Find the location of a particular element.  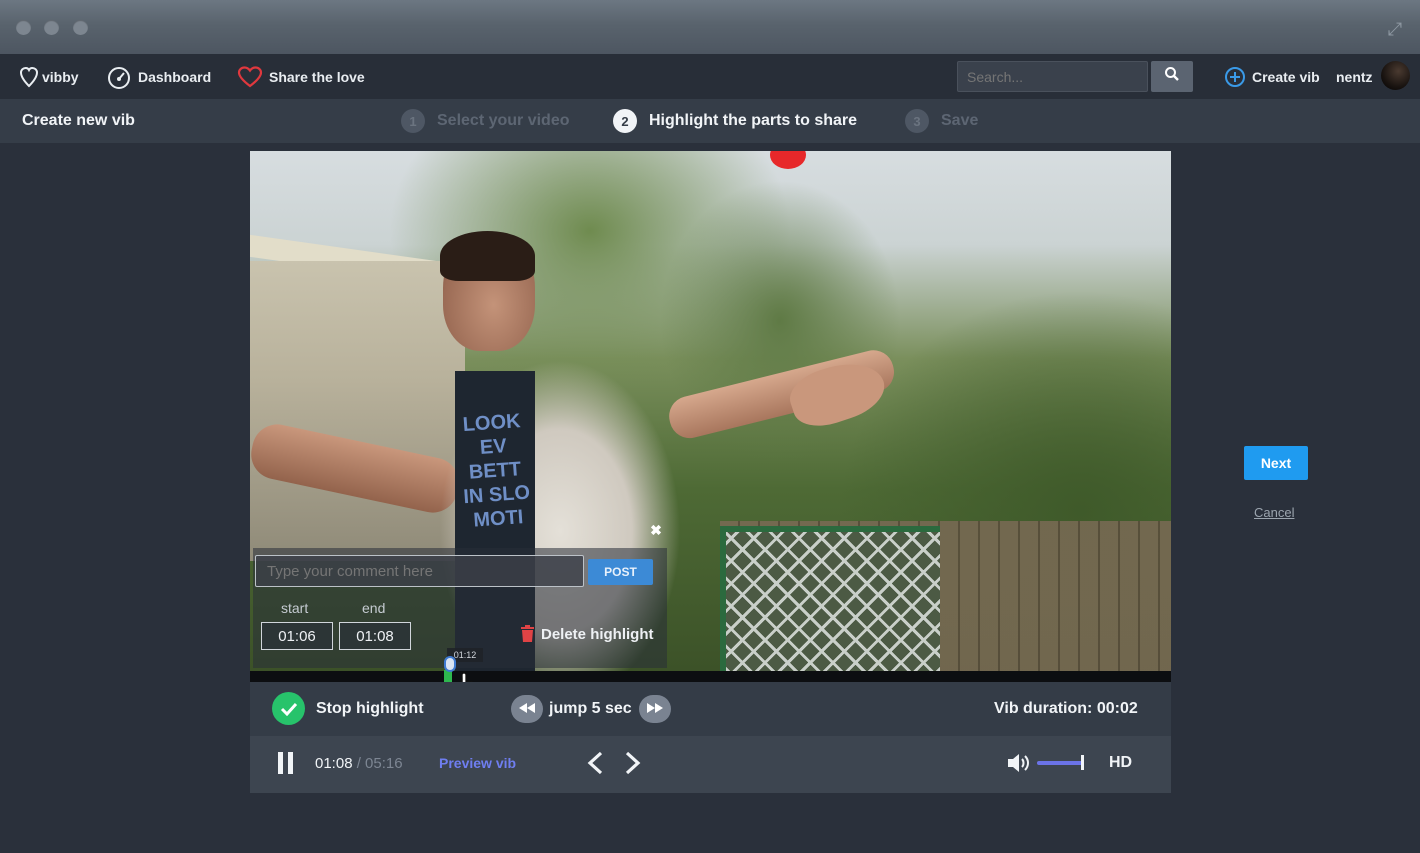

step-highlight-parts: 2 Highlight the parts to share is located at coordinates (735, 121).